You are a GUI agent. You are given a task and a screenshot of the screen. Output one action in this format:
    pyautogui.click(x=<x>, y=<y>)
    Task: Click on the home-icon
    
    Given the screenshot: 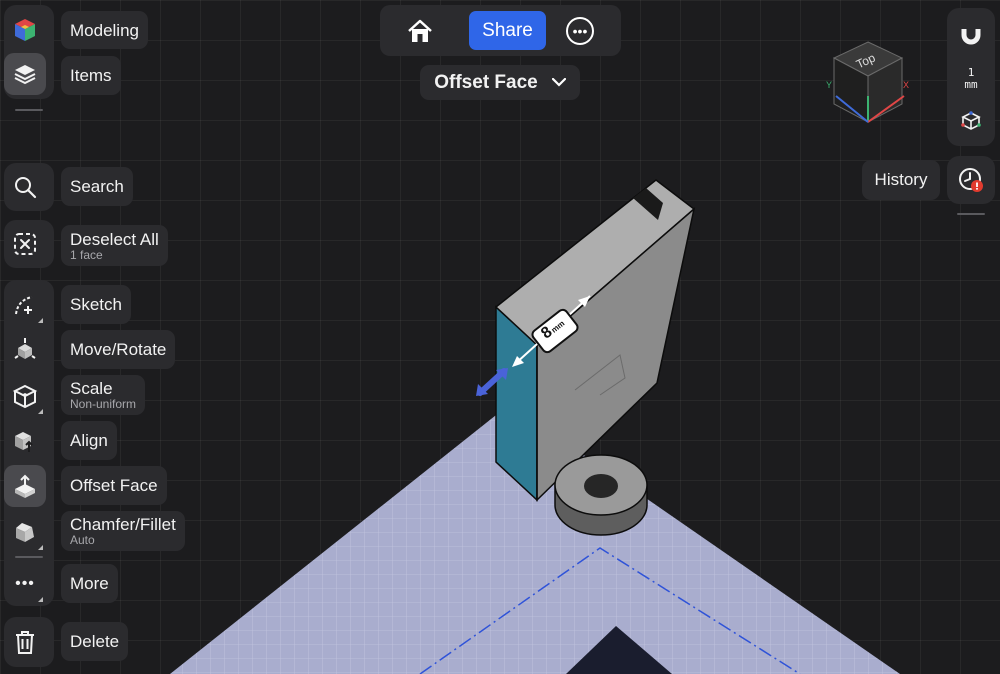 What is the action you would take?
    pyautogui.click(x=420, y=30)
    